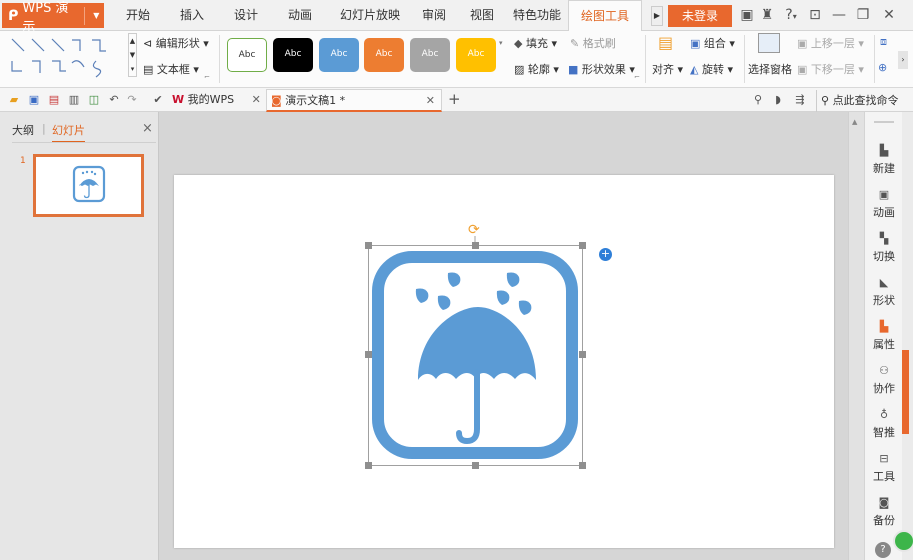 The height and width of the screenshot is (560, 913). What do you see at coordinates (246, 15) in the screenshot?
I see `tab-design: 设计` at bounding box center [246, 15].